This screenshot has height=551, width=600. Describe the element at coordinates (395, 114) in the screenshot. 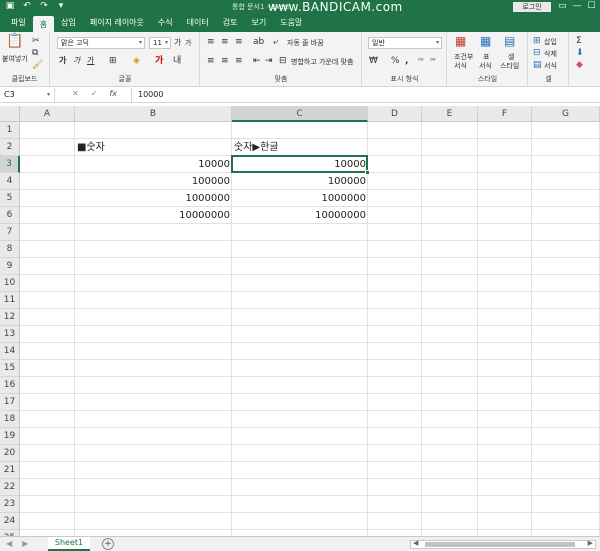

I see `column-header-d: D` at that location.